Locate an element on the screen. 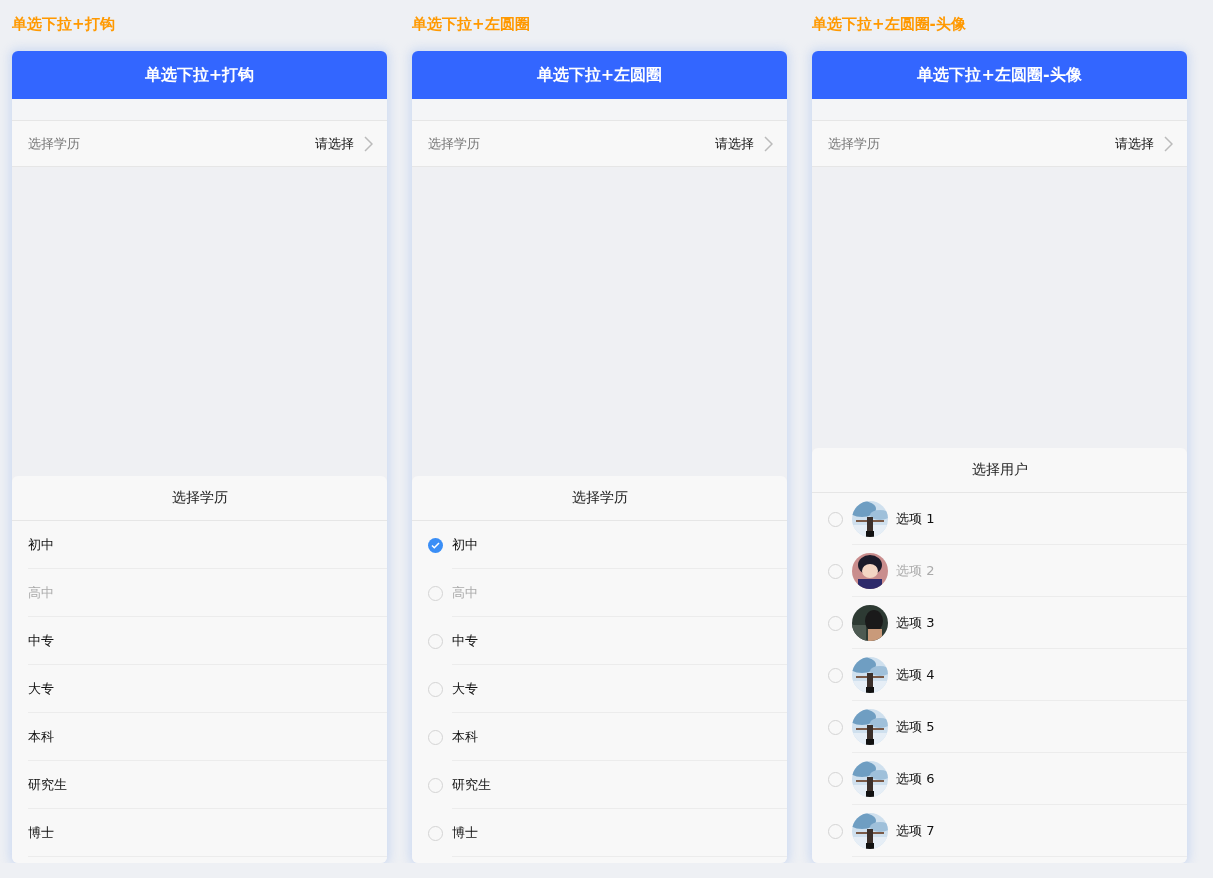 The height and width of the screenshot is (878, 1213). option-label: 选项 3 is located at coordinates (916, 623).